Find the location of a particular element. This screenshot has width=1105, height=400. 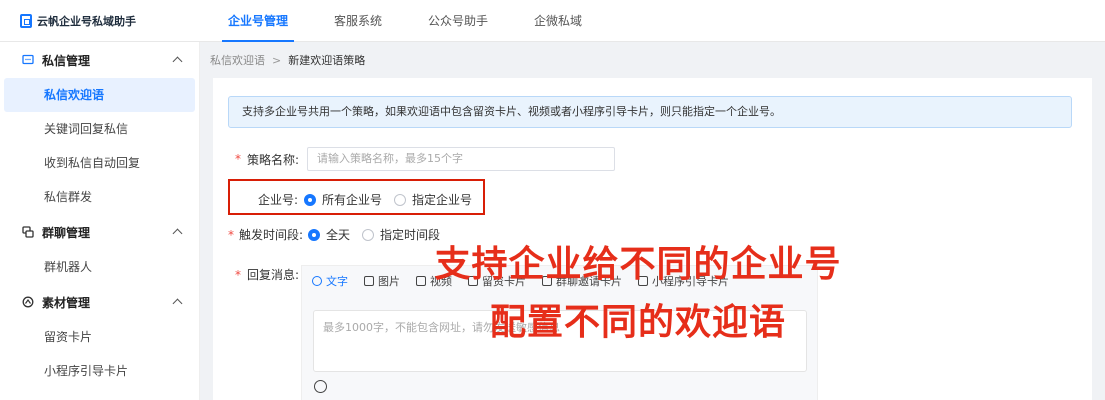

sidebar-item-miniprogram-card: 小程序引导卡片 is located at coordinates (99, 371).